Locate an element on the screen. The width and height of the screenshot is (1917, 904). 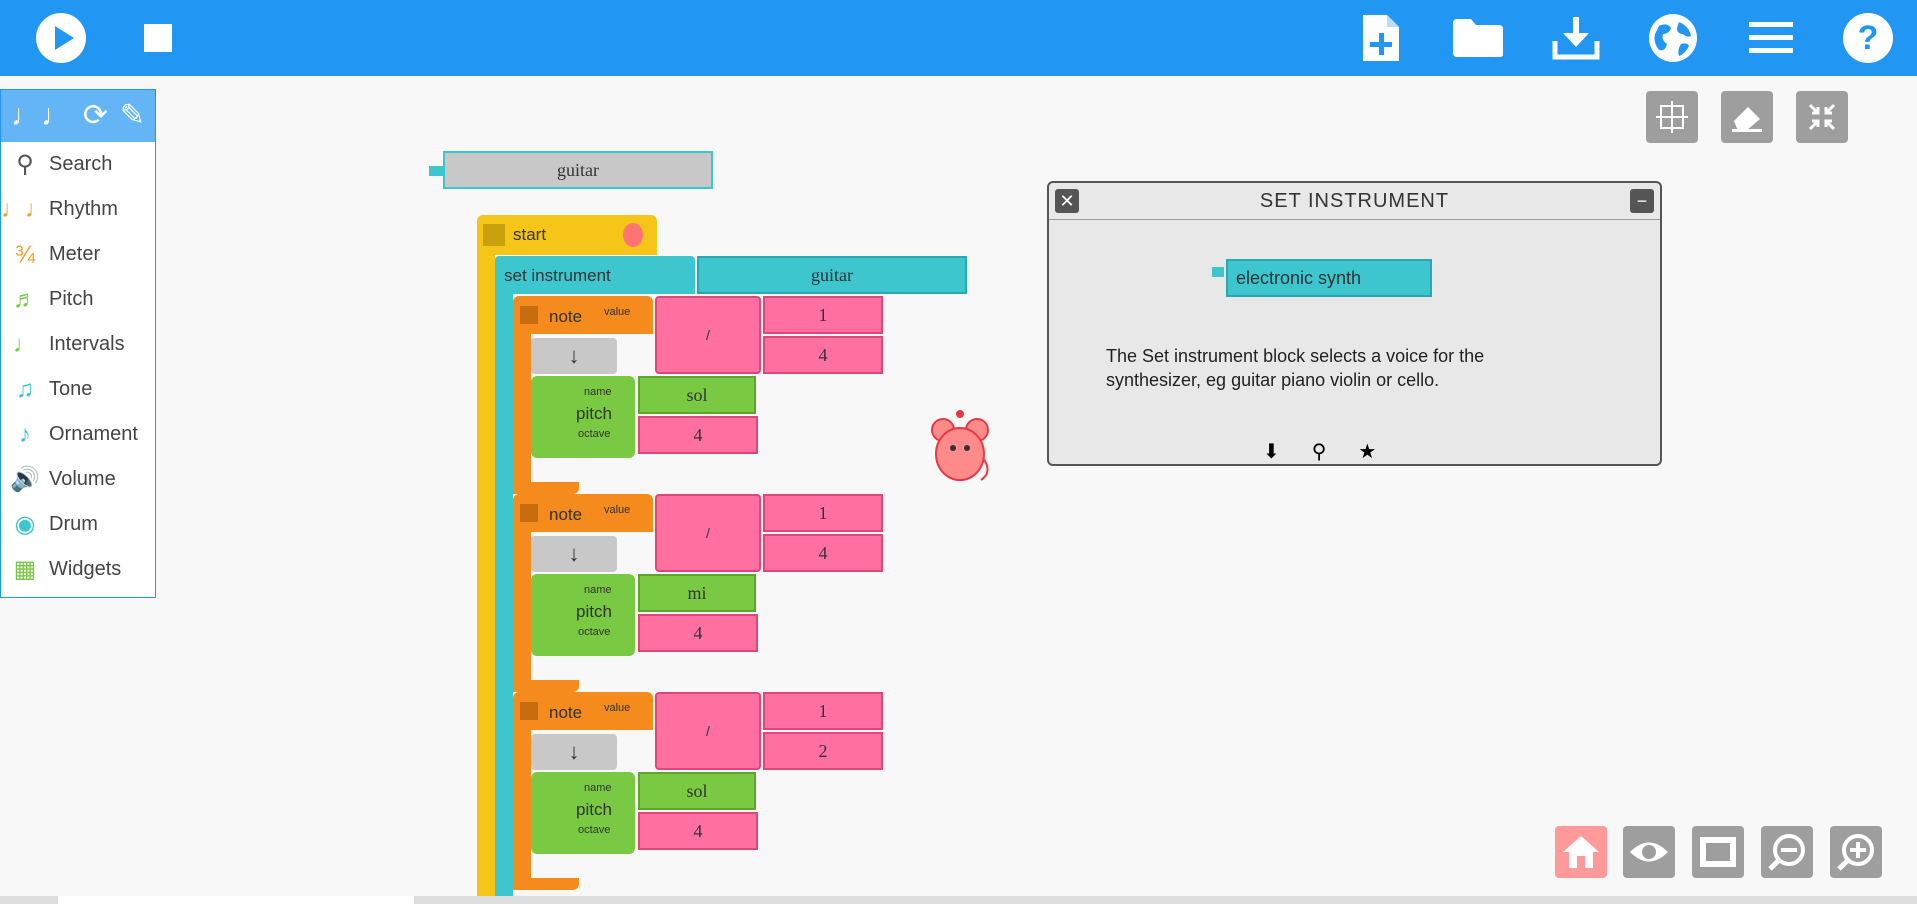
palette-item-label: Pitch is located at coordinates (71, 299).